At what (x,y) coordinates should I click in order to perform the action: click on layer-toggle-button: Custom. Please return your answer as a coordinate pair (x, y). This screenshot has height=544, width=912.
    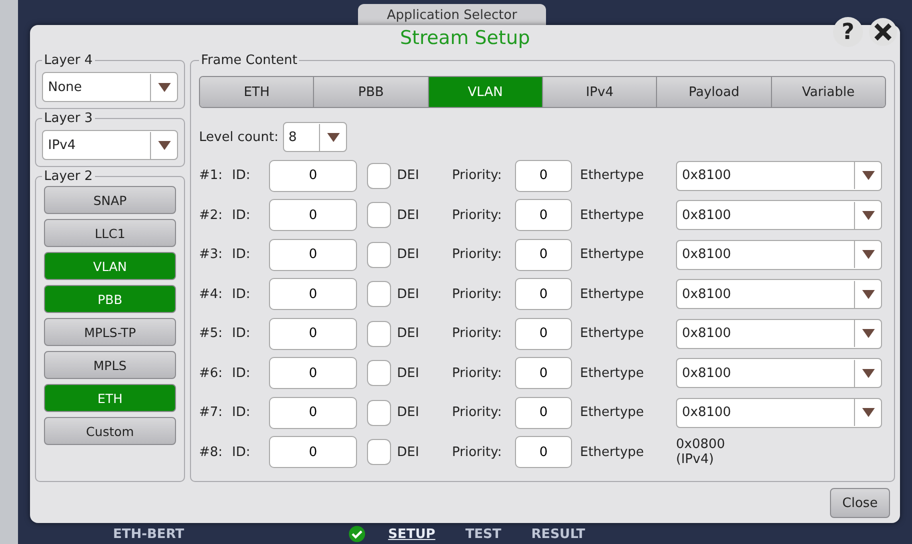
    Looking at the image, I should click on (110, 431).